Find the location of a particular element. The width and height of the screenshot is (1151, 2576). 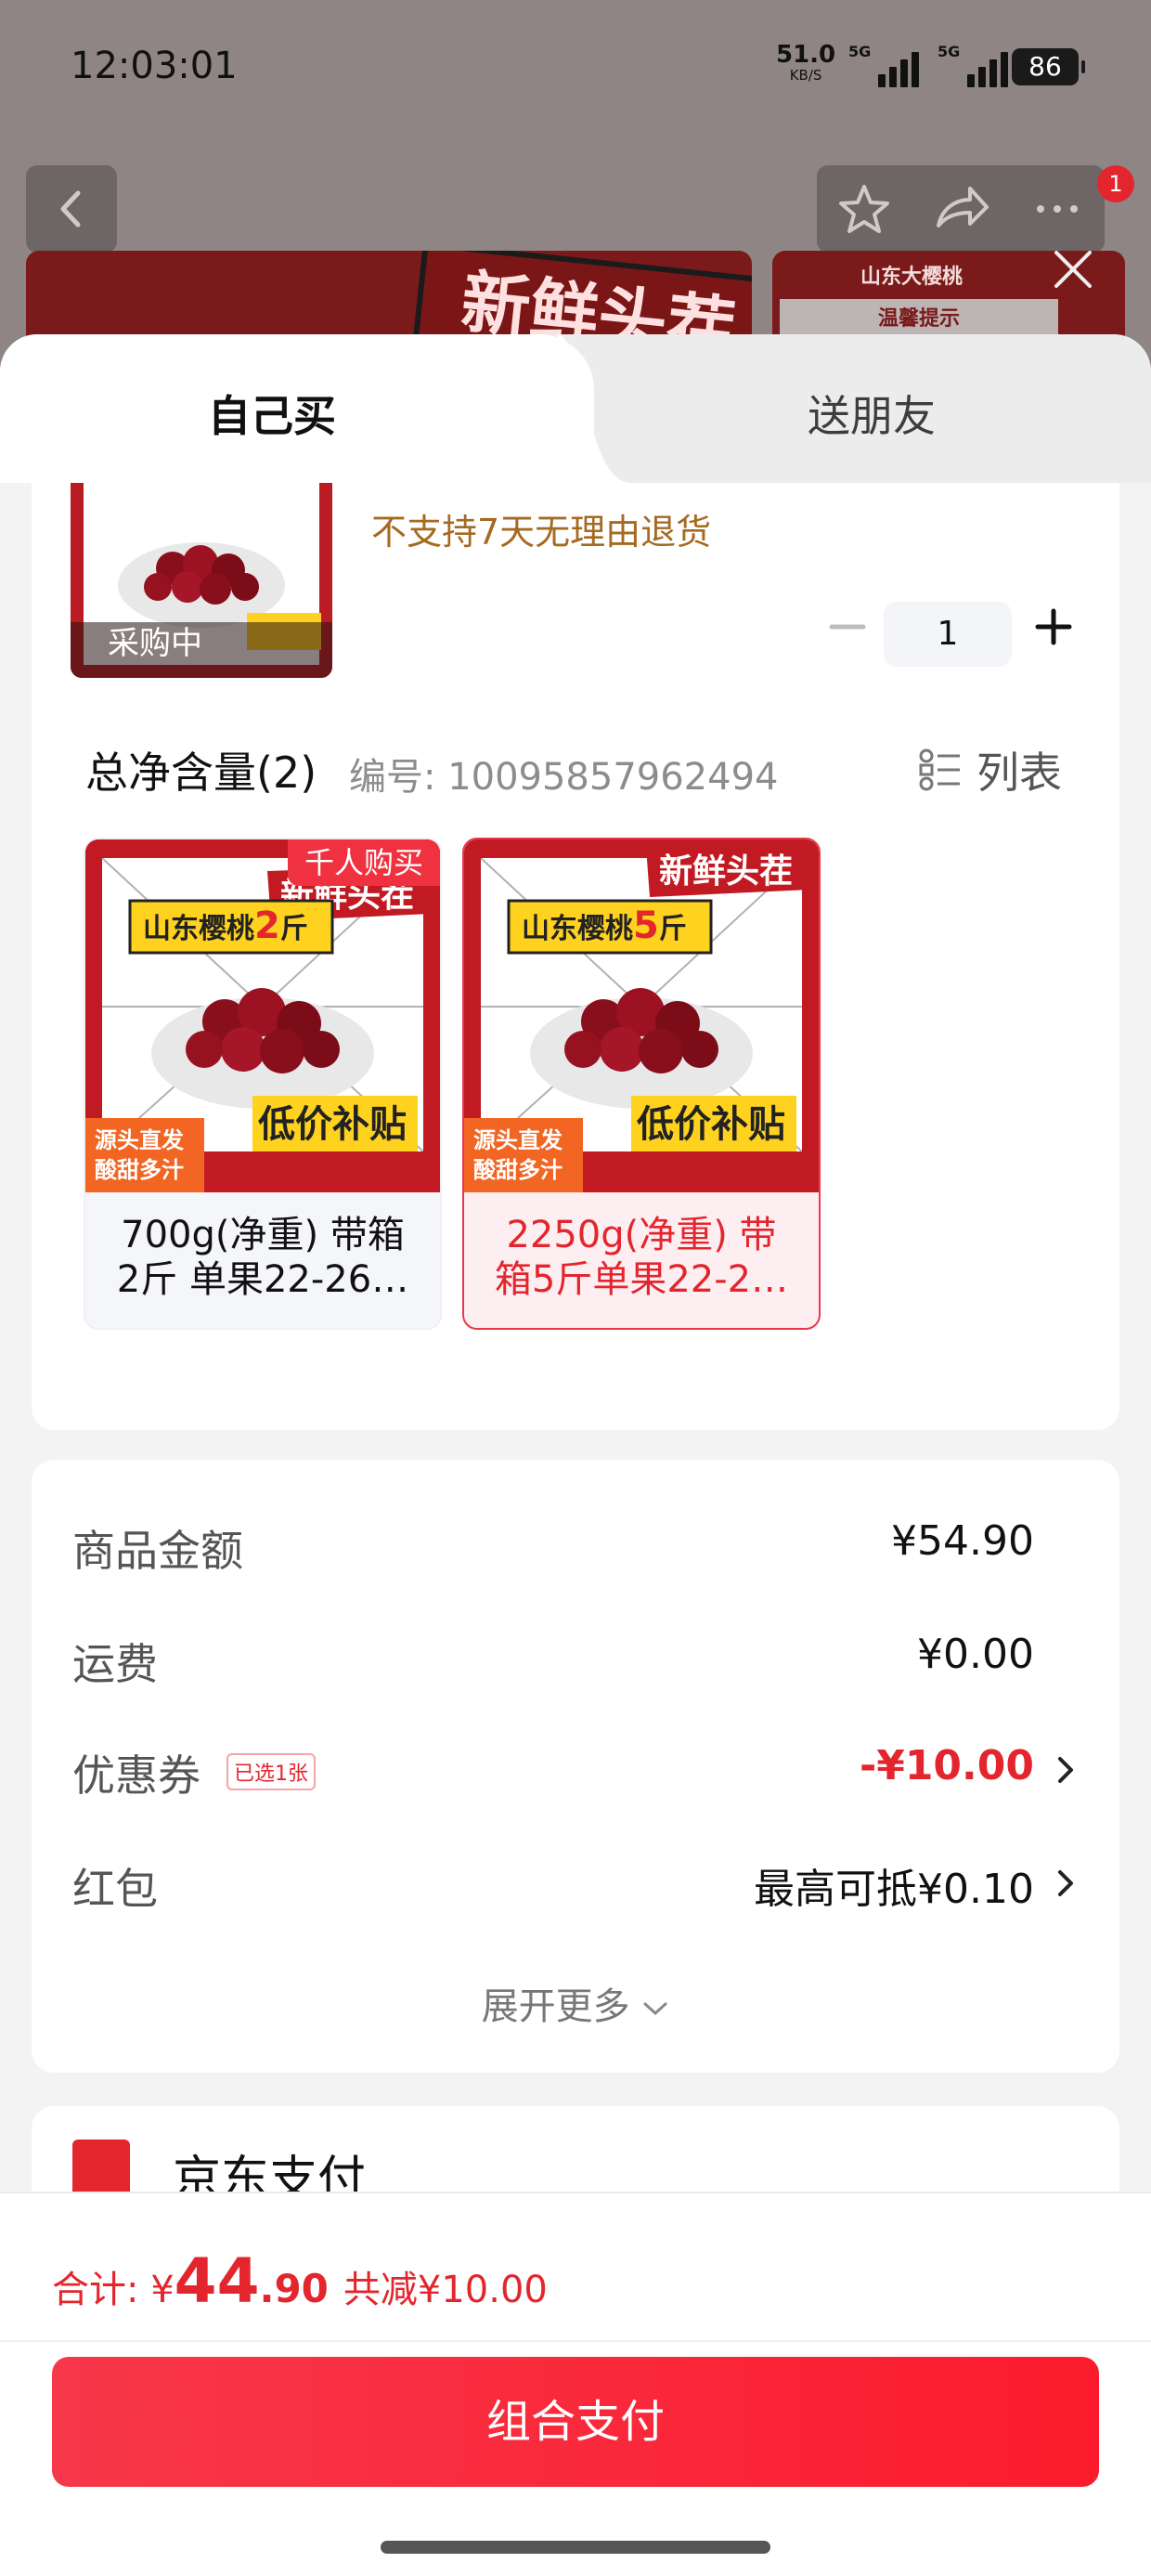

hot-sale-badge: 千人购买 is located at coordinates (364, 862).